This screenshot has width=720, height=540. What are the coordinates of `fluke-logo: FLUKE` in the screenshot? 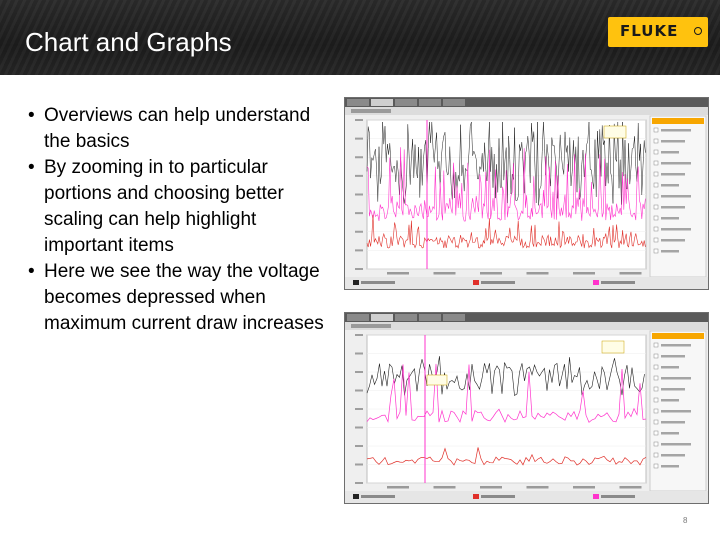 It's located at (658, 32).